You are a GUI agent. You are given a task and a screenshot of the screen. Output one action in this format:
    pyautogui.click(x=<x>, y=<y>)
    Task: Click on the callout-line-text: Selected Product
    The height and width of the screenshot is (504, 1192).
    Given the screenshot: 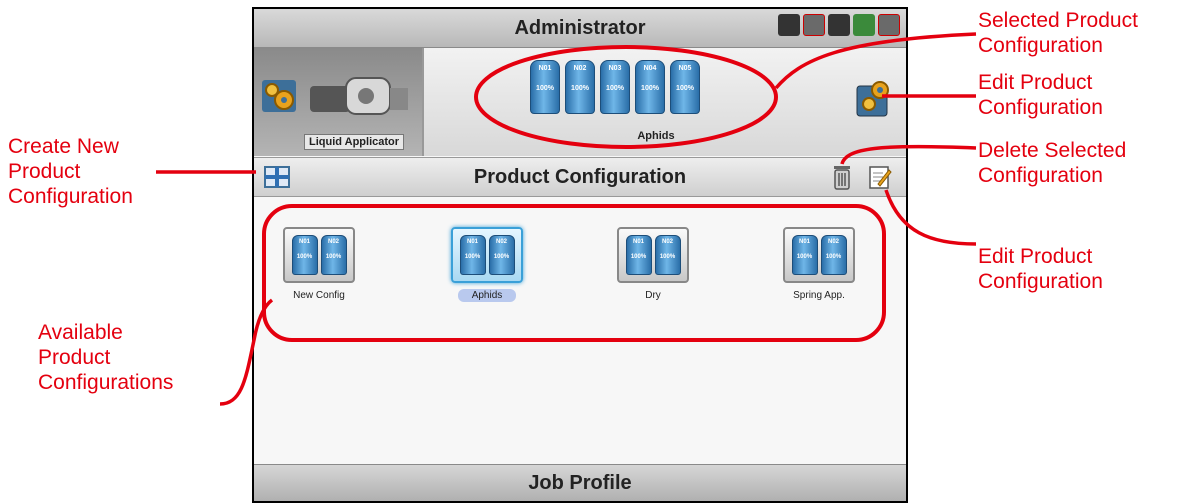 What is the action you would take?
    pyautogui.click(x=1058, y=20)
    